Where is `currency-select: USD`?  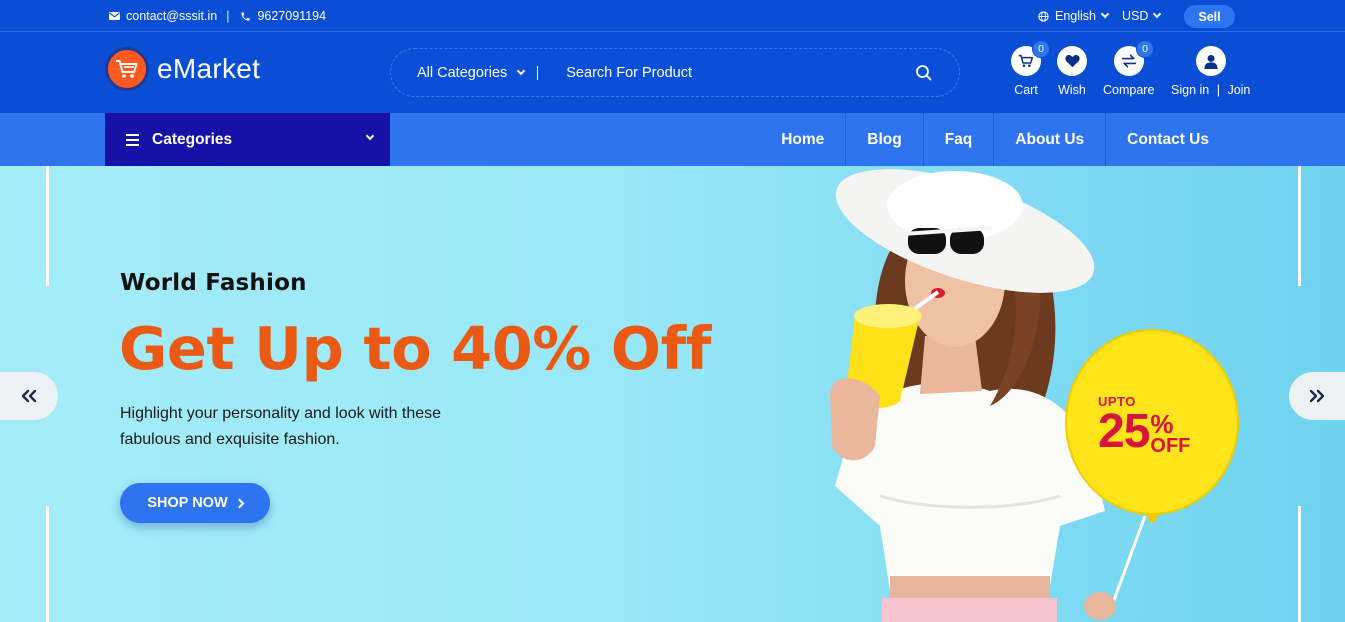 currency-select: USD is located at coordinates (1142, 16).